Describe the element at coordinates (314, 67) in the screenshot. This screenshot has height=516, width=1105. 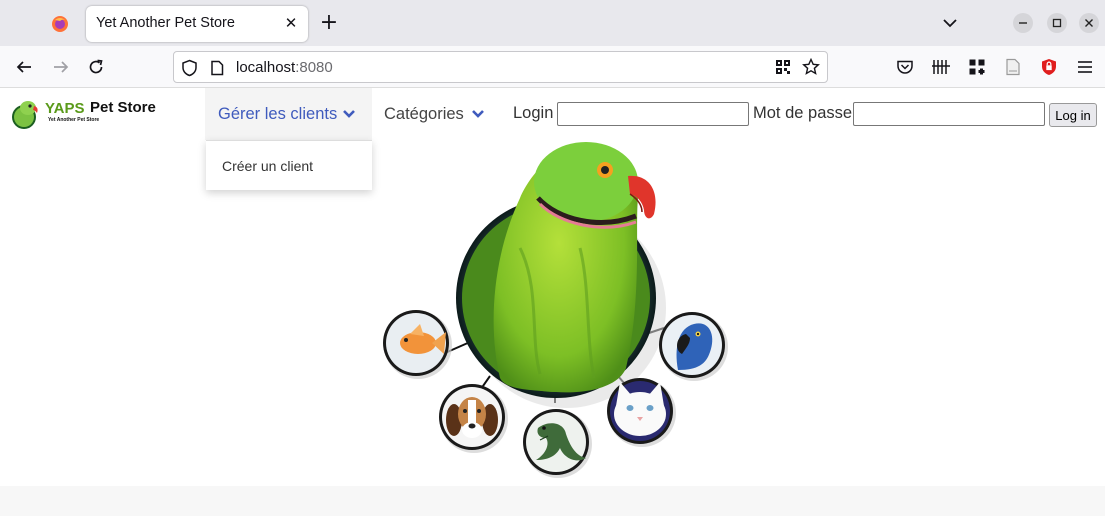
I see `url-port: :8080` at that location.